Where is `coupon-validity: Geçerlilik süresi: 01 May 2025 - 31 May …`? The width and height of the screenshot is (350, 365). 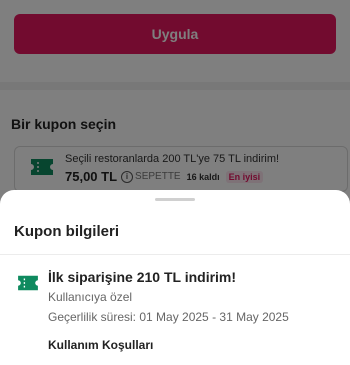
coupon-validity: Geçerlilik süresi: 01 May 2025 - 31 May … is located at coordinates (168, 317).